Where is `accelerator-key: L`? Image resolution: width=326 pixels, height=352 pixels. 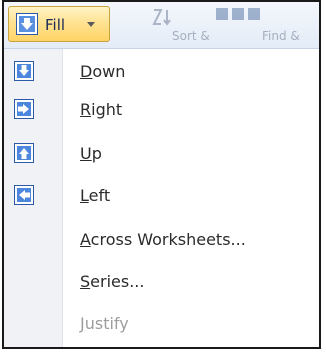 accelerator-key: L is located at coordinates (84, 195).